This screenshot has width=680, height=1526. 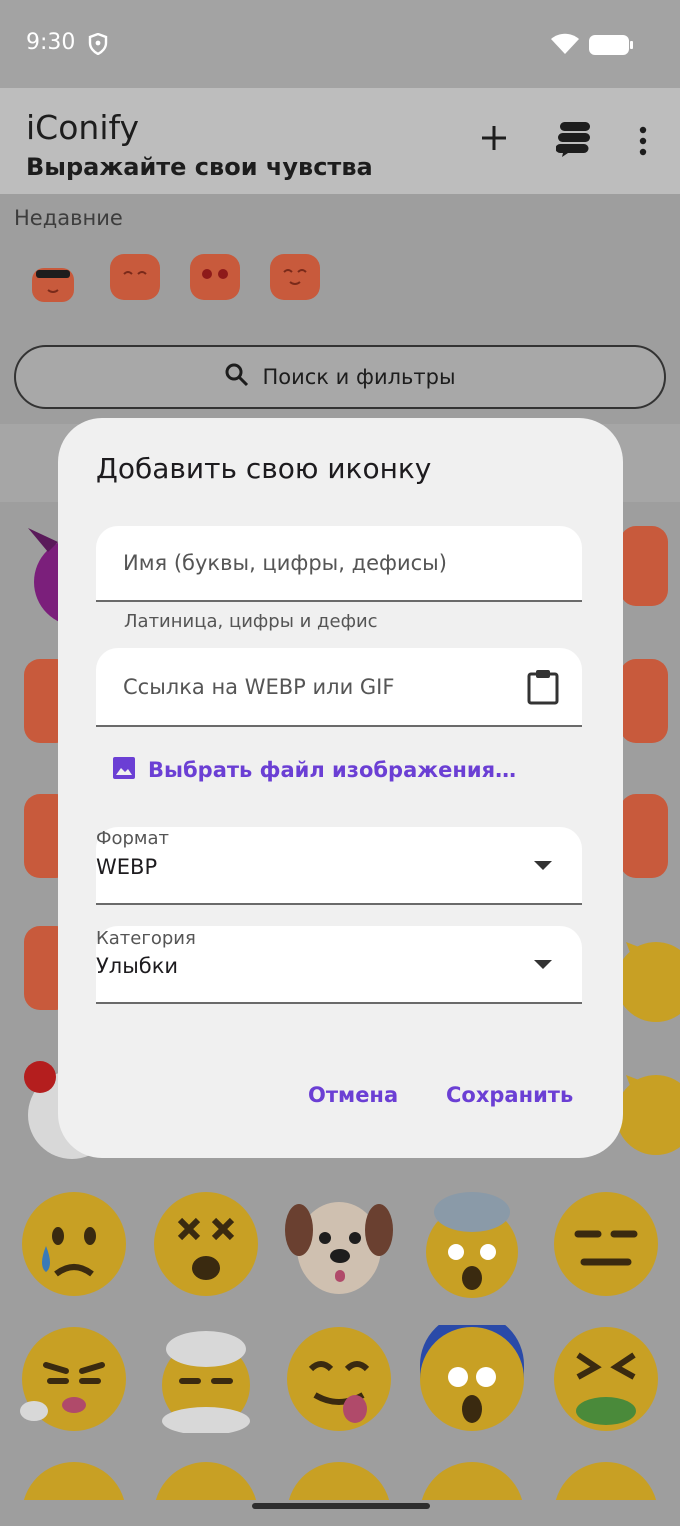 I want to click on category-label: Категория, so click(x=146, y=938).